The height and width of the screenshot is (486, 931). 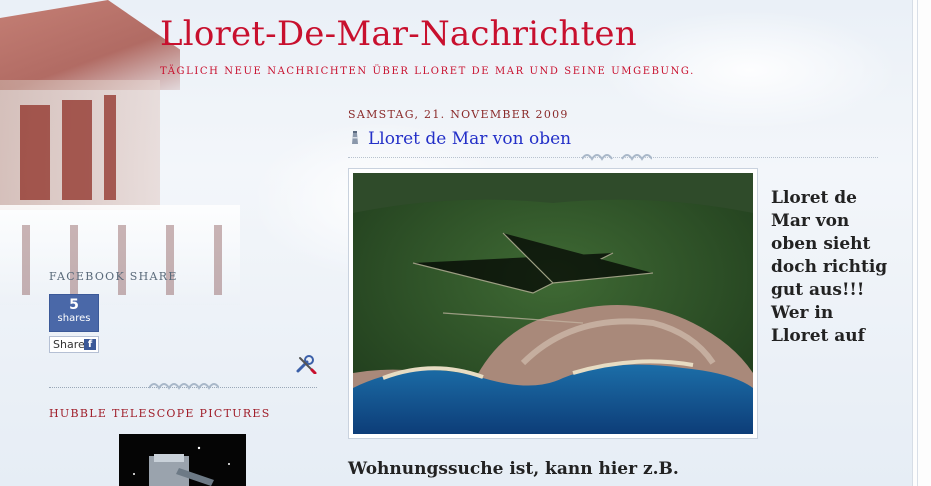 I want to click on post-divider-ornament, so click(x=617, y=157).